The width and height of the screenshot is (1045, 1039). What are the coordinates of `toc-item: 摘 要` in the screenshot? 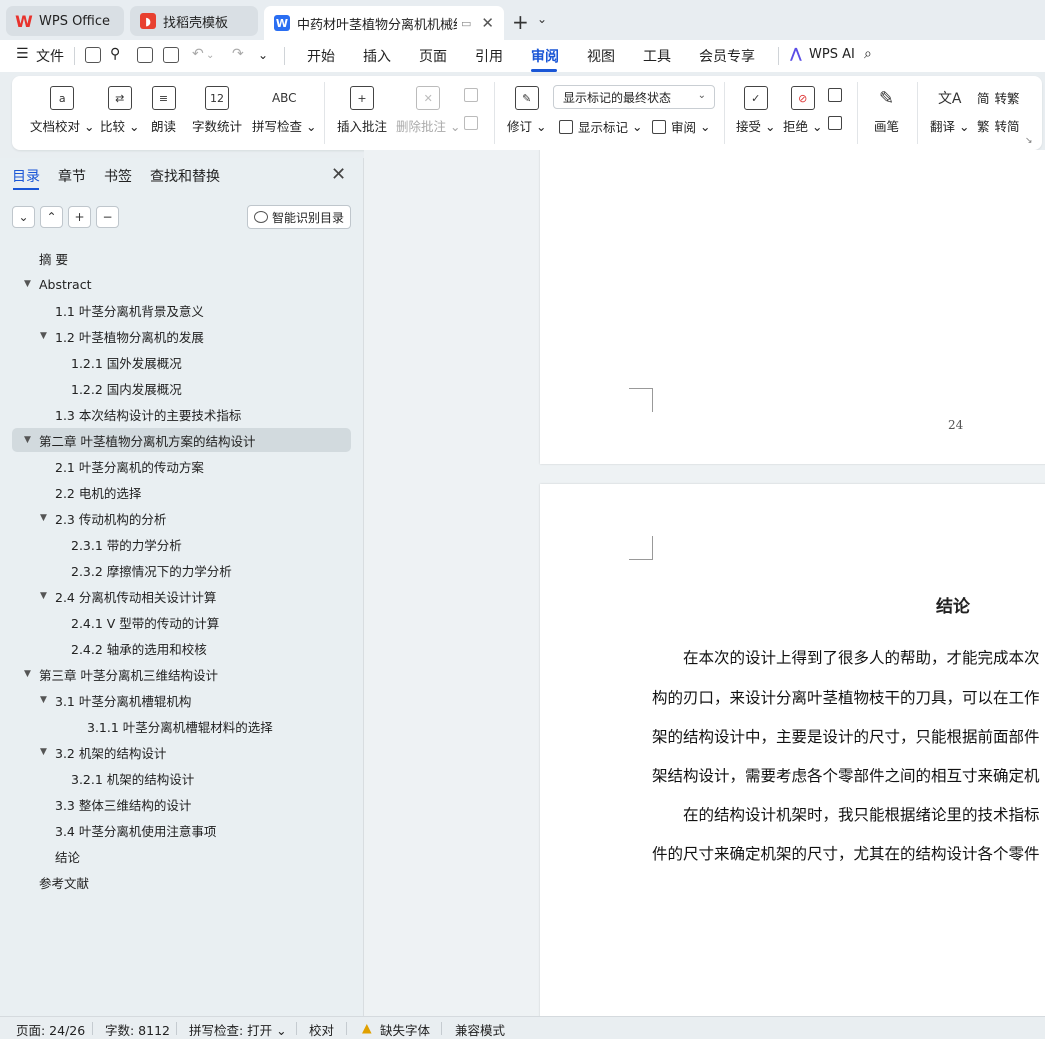 It's located at (53, 258).